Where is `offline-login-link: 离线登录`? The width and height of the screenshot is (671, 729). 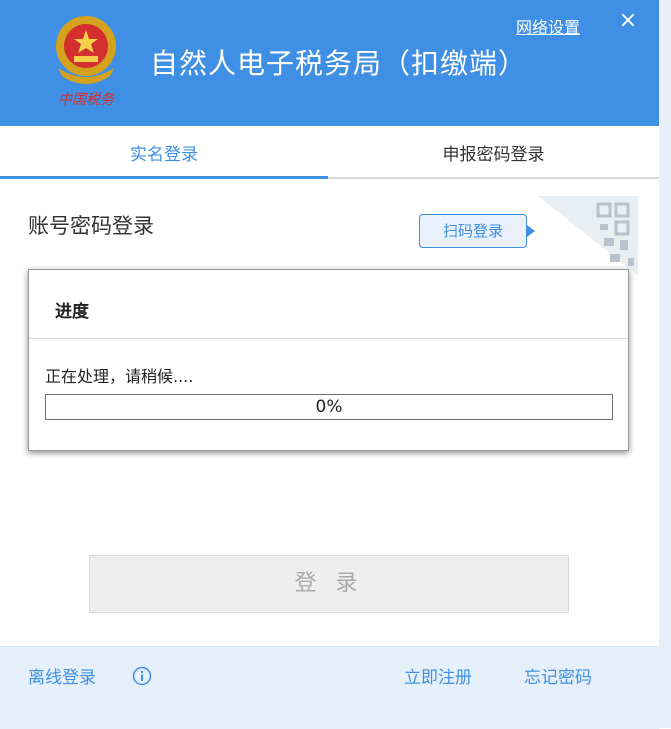 offline-login-link: 离线登录 is located at coordinates (62, 675).